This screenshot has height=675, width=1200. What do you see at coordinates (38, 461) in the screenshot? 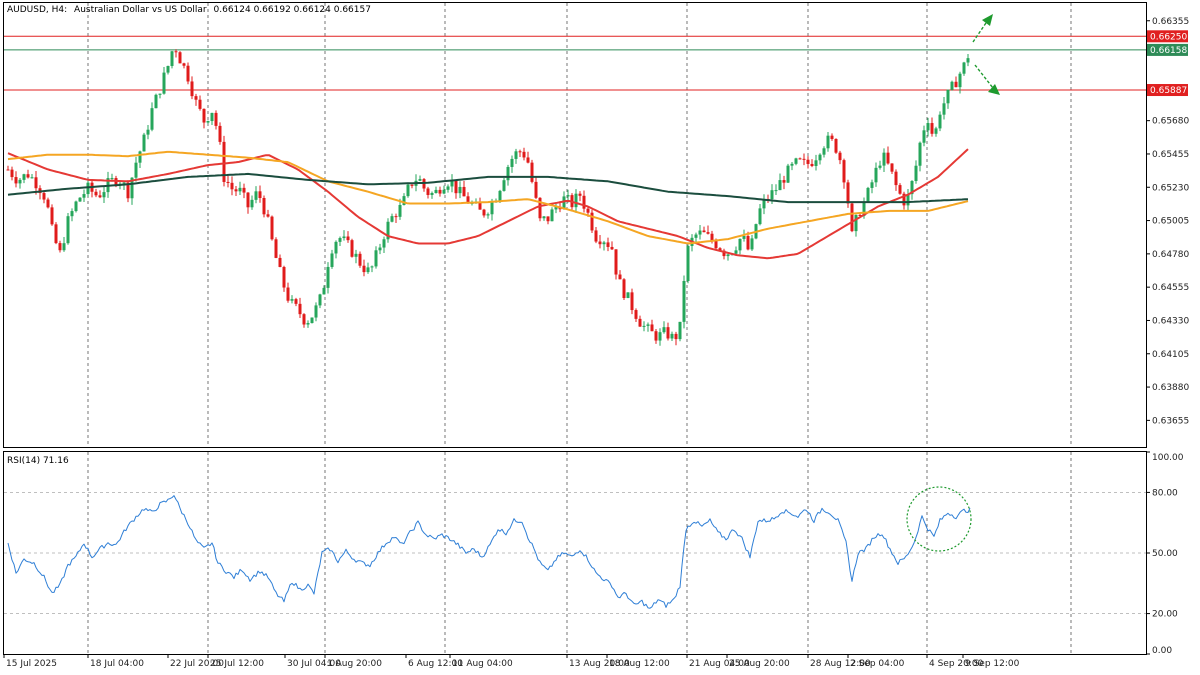
I see `rsi-label: RSI(14) 71.16` at bounding box center [38, 461].